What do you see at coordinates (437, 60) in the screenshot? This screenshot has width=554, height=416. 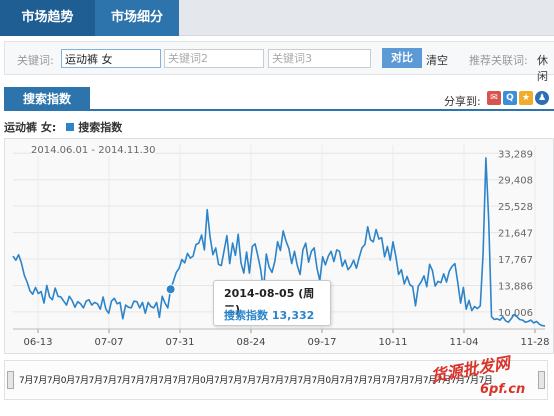 I see `clear-button: 清空` at bounding box center [437, 60].